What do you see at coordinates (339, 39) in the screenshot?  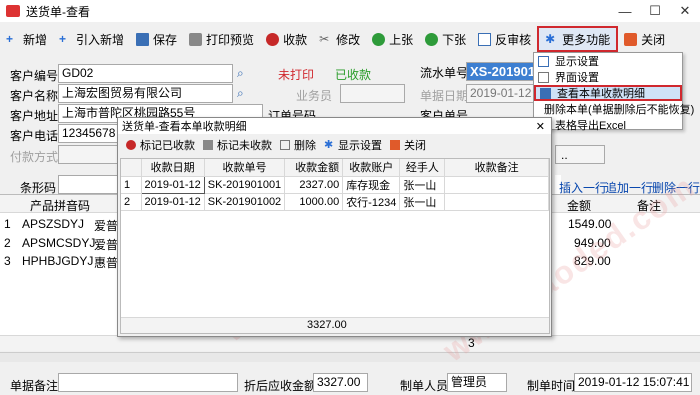 I see `edit-button: ✂ 修改` at bounding box center [339, 39].